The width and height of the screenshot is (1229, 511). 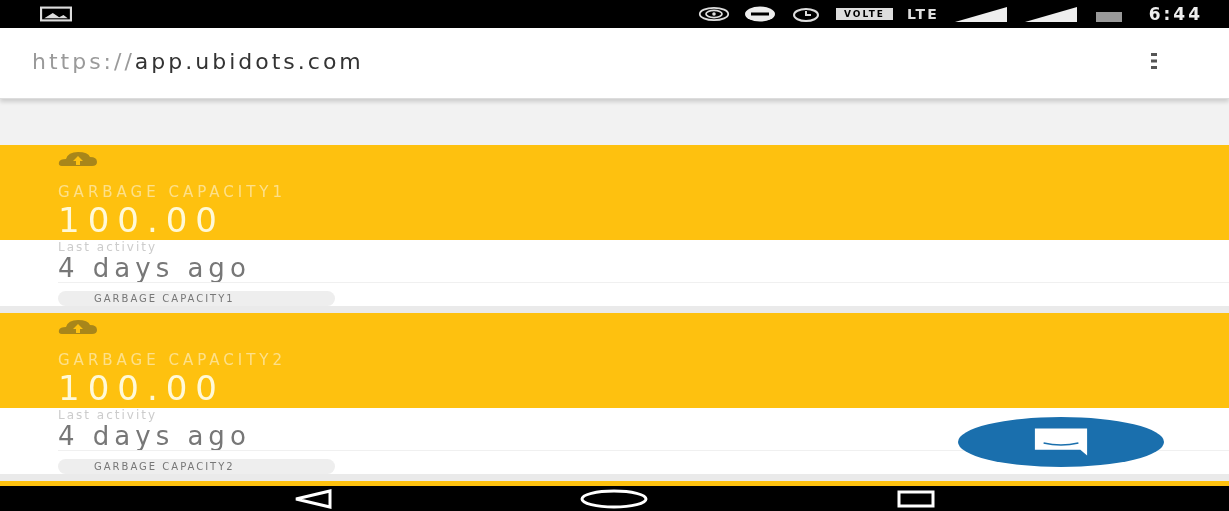 I want to click on volte-badge: VOLTE, so click(x=864, y=14).